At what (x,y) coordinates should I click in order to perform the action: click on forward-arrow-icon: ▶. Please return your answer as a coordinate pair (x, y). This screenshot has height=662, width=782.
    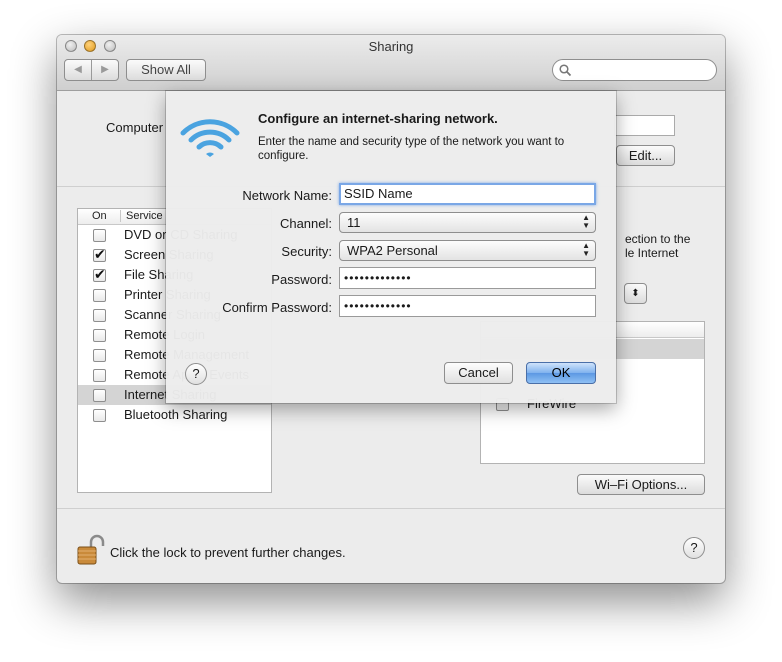
    Looking at the image, I should click on (104, 70).